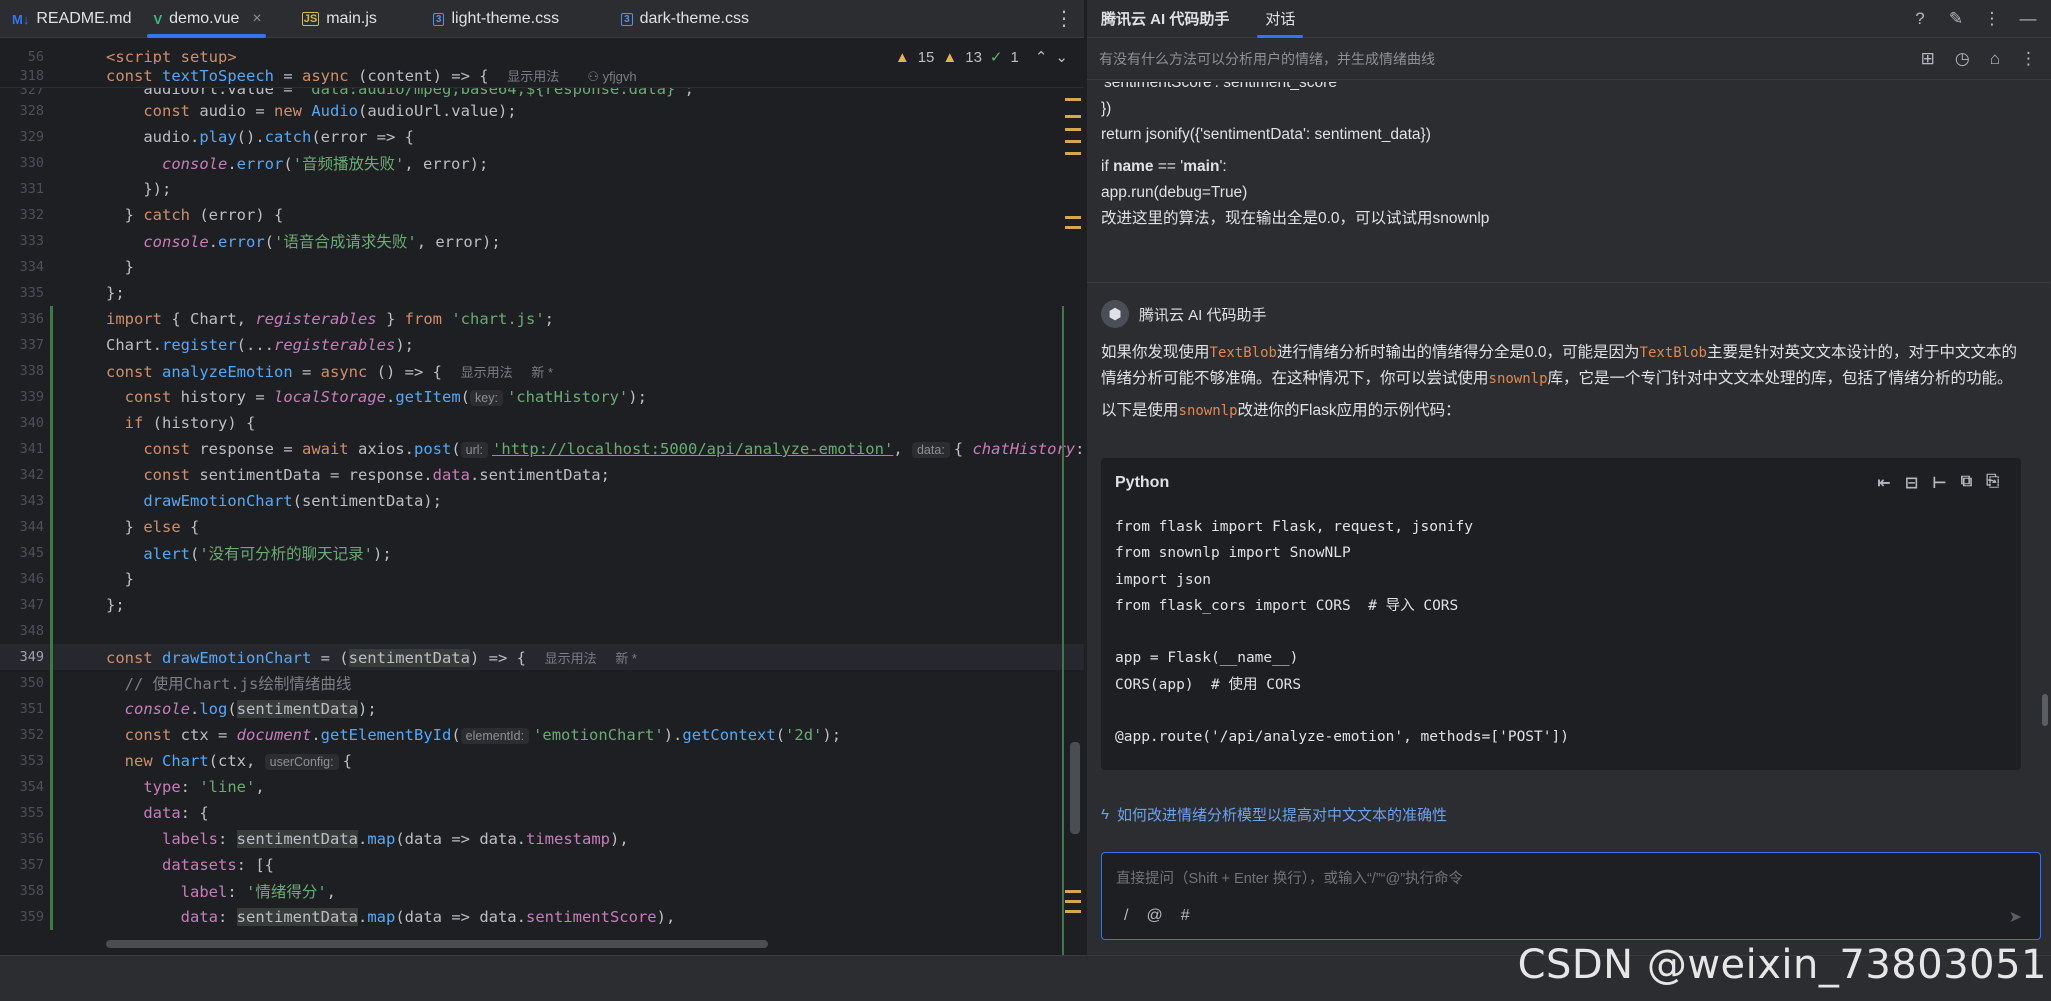 This screenshot has width=2051, height=1001. What do you see at coordinates (542, 813) in the screenshot?
I see `code-line: 355 data: {` at bounding box center [542, 813].